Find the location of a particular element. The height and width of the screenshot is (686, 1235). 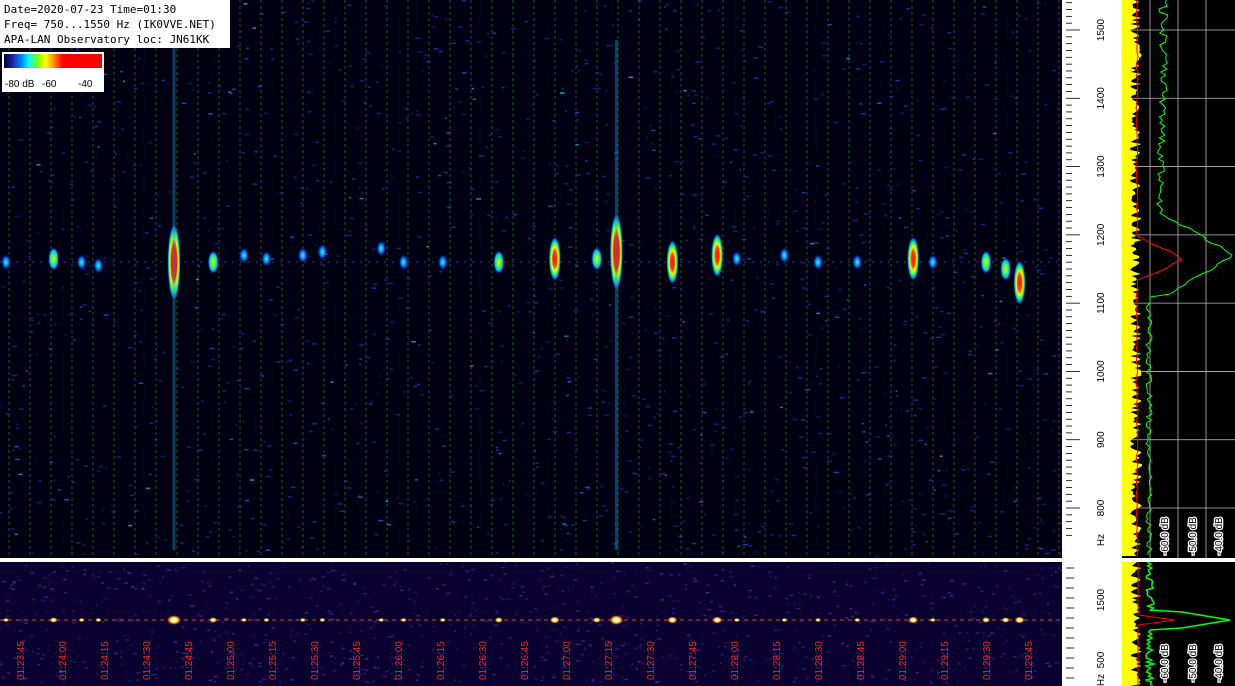

y-tick-label: 1200 is located at coordinates (1101, 234).